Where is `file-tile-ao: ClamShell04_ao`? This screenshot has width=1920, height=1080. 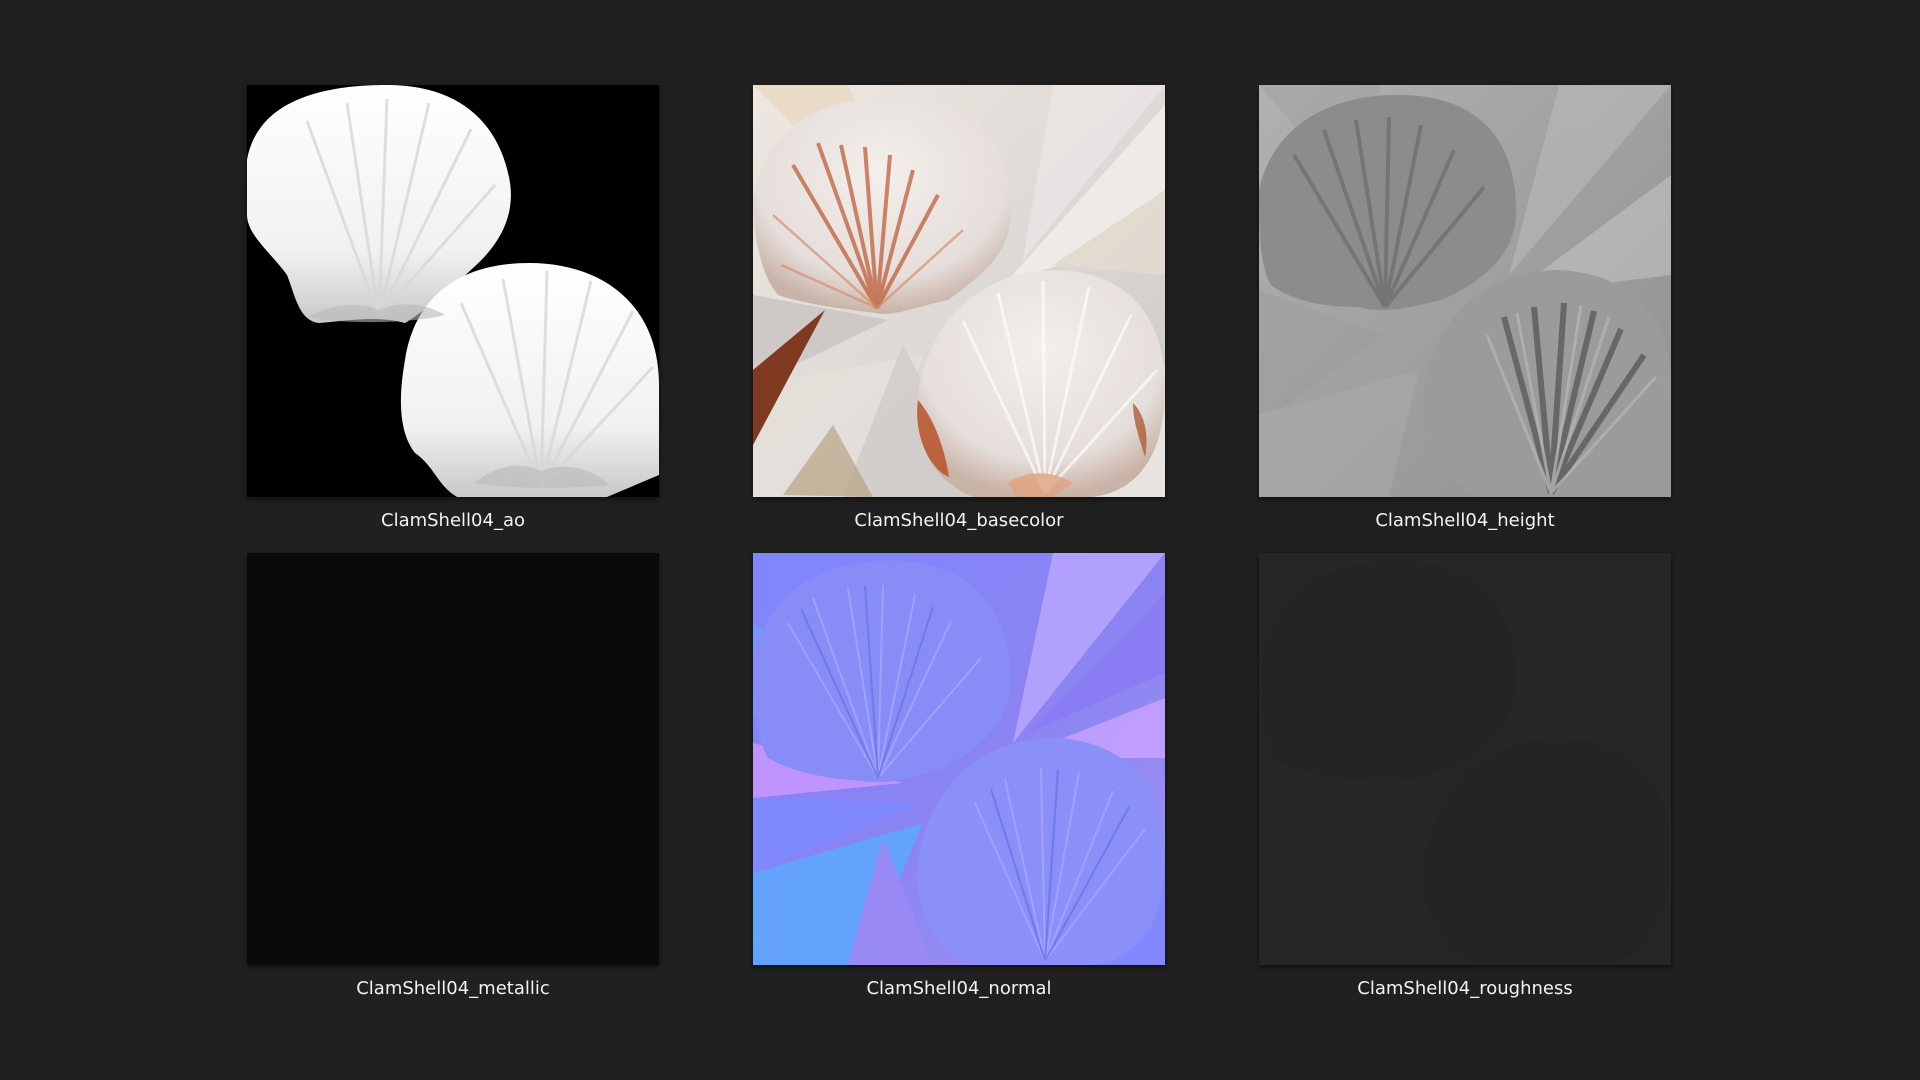 file-tile-ao: ClamShell04_ao is located at coordinates (453, 313).